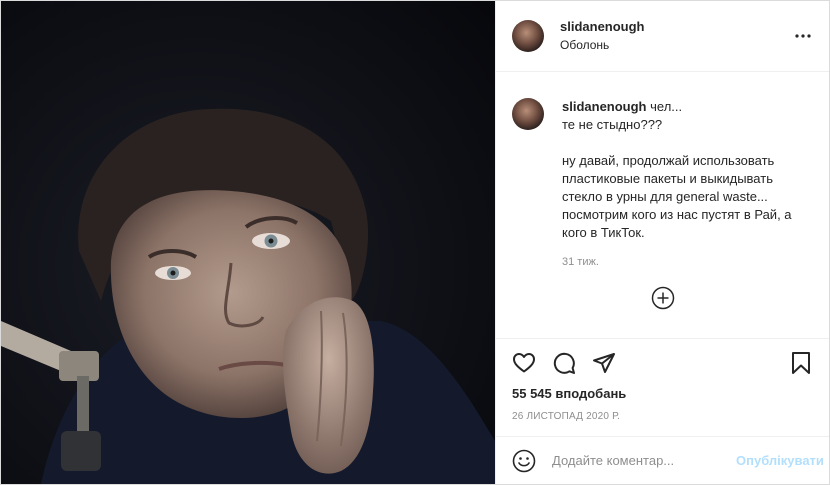 This screenshot has height=485, width=830. I want to click on bookmark-icon, so click(801, 363).